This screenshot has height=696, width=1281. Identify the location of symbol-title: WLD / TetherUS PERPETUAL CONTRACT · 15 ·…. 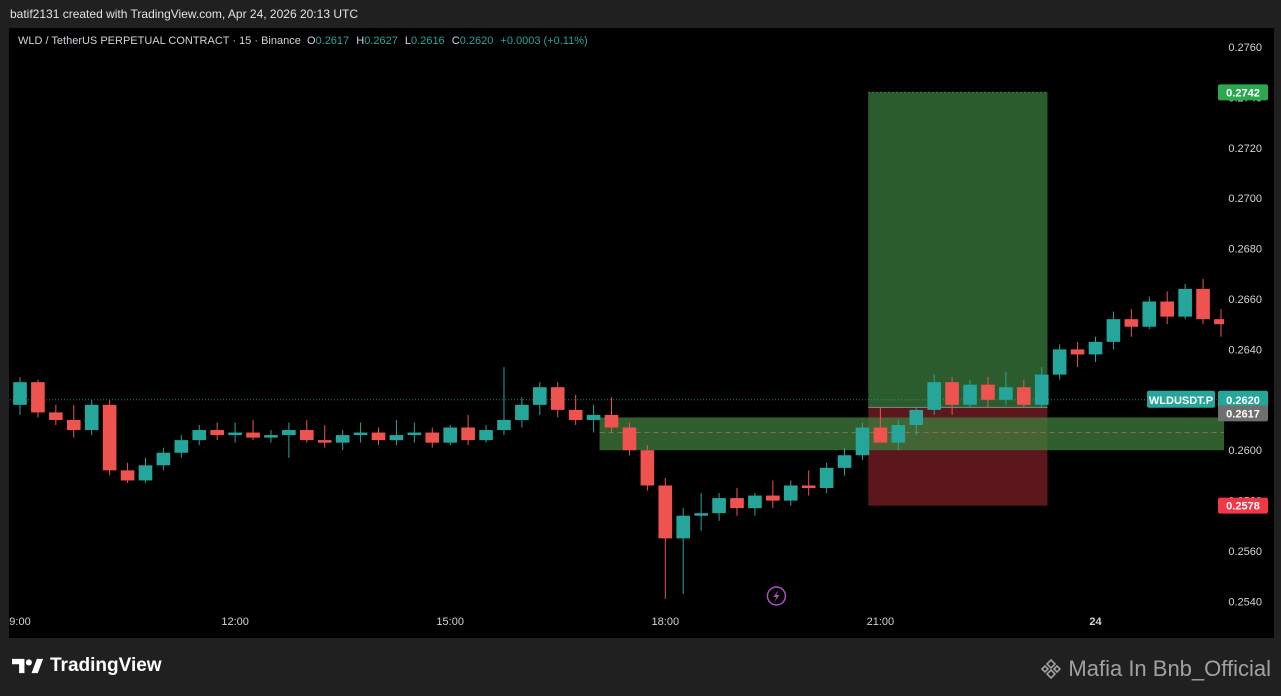
(159, 41).